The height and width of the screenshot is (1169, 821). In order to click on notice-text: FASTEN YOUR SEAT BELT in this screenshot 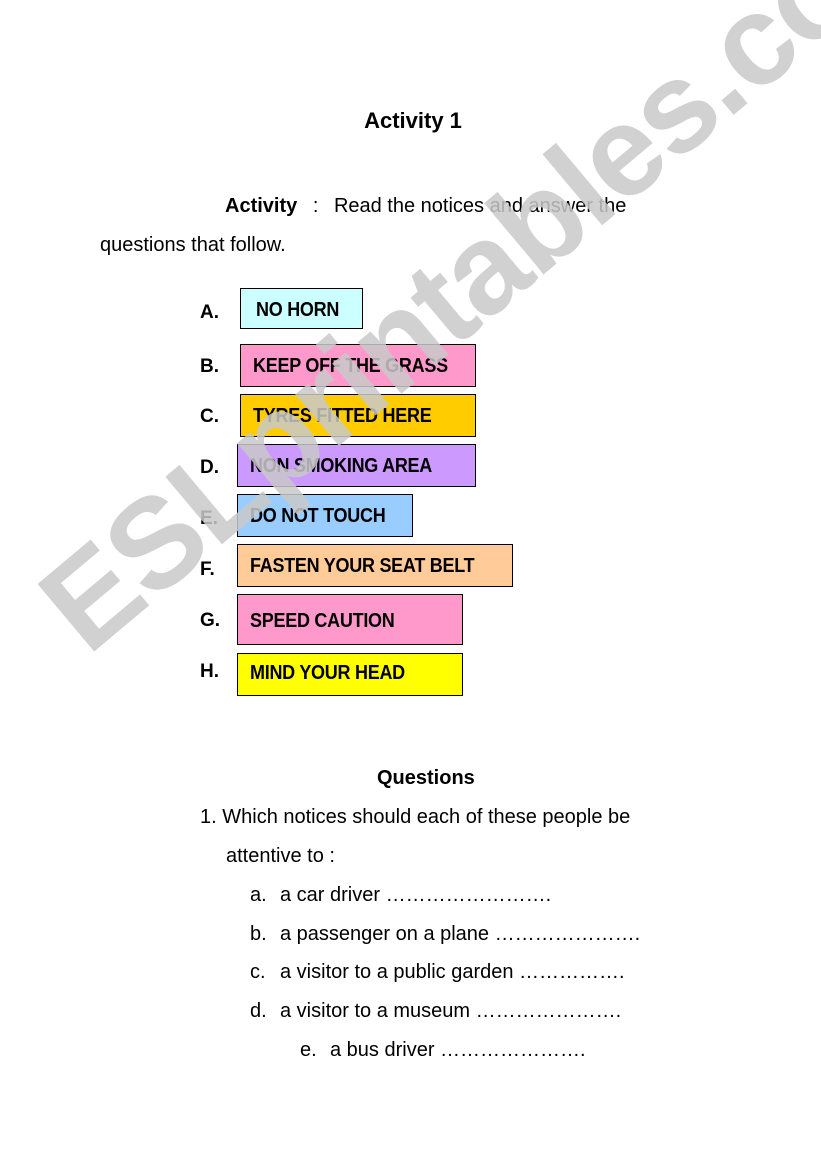, I will do `click(362, 566)`.